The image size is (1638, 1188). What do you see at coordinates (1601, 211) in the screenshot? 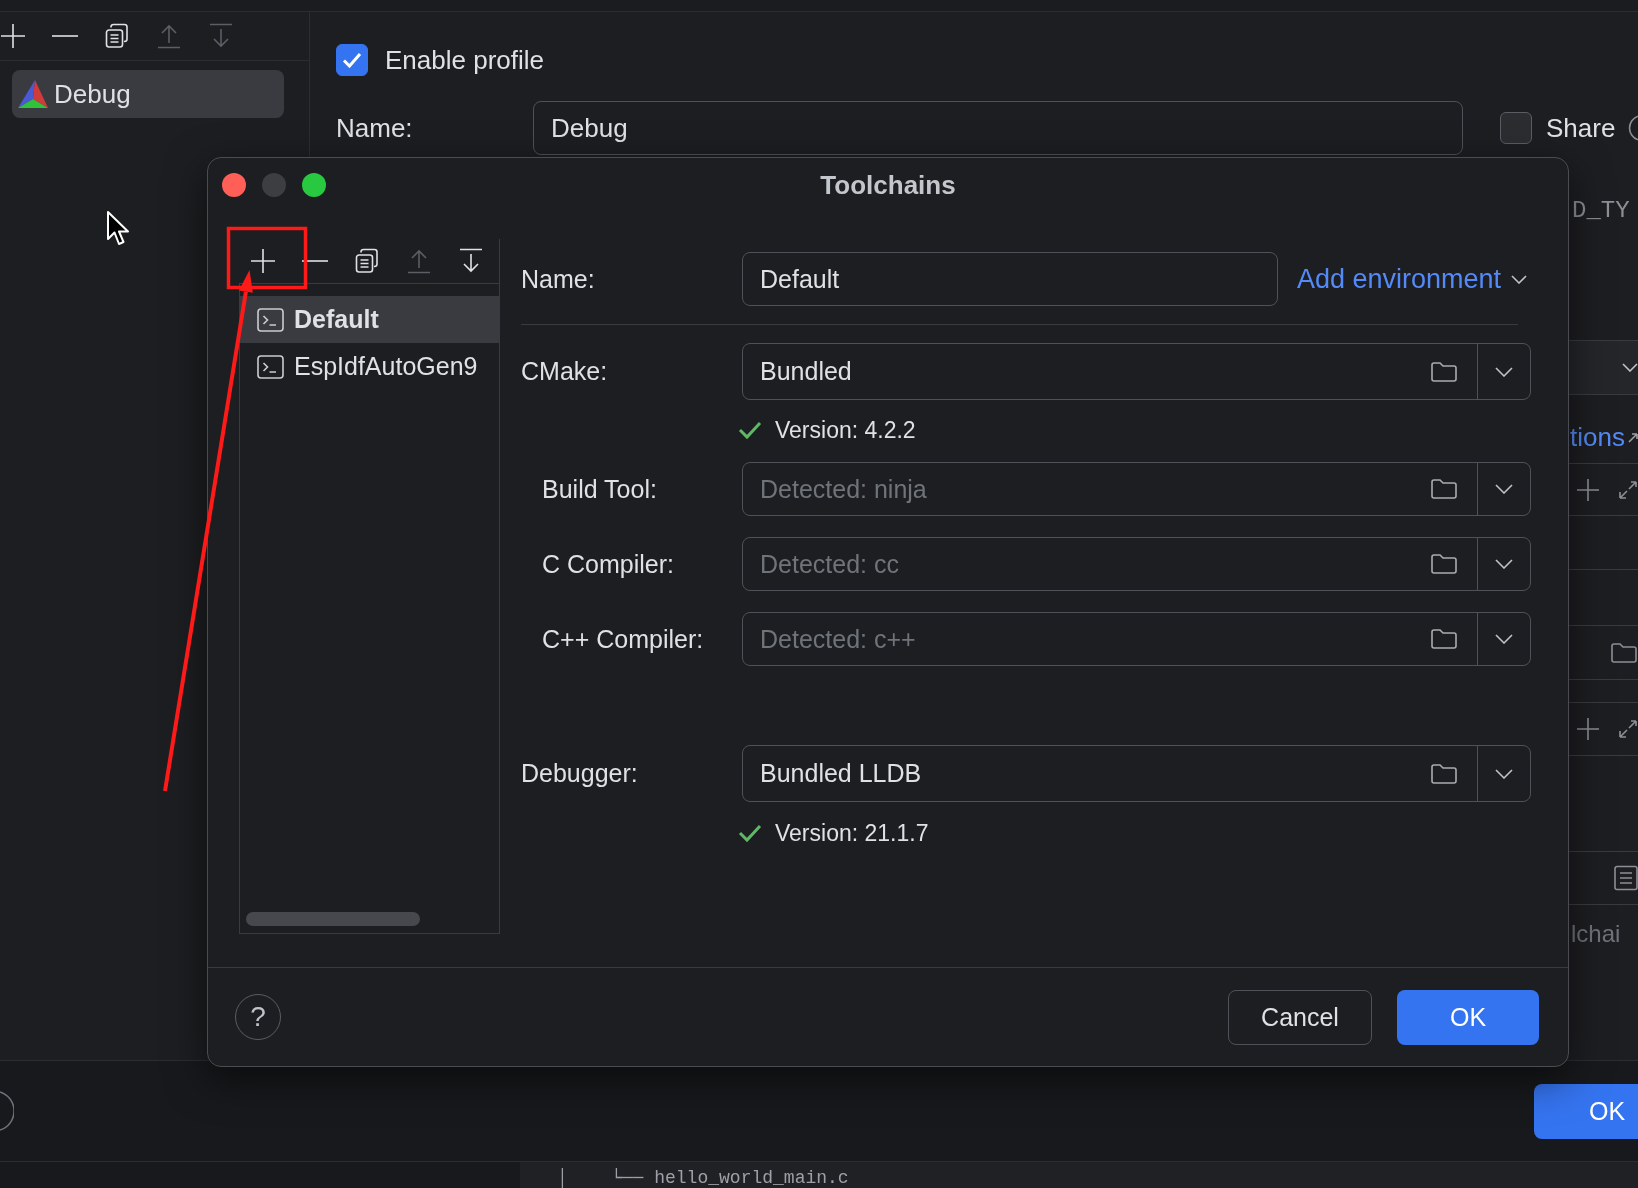
I see `code-text: D_TY` at bounding box center [1601, 211].